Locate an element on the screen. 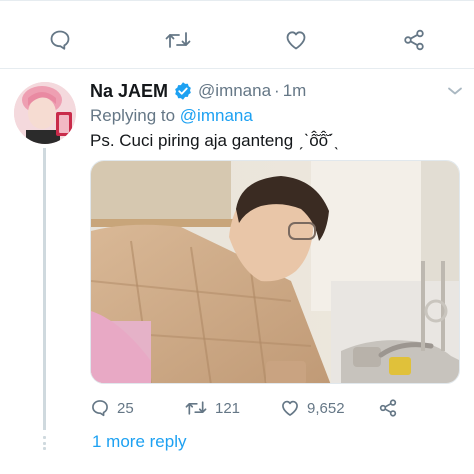 Image resolution: width=474 pixels, height=474 pixels. retweet-button is located at coordinates (178, 40).